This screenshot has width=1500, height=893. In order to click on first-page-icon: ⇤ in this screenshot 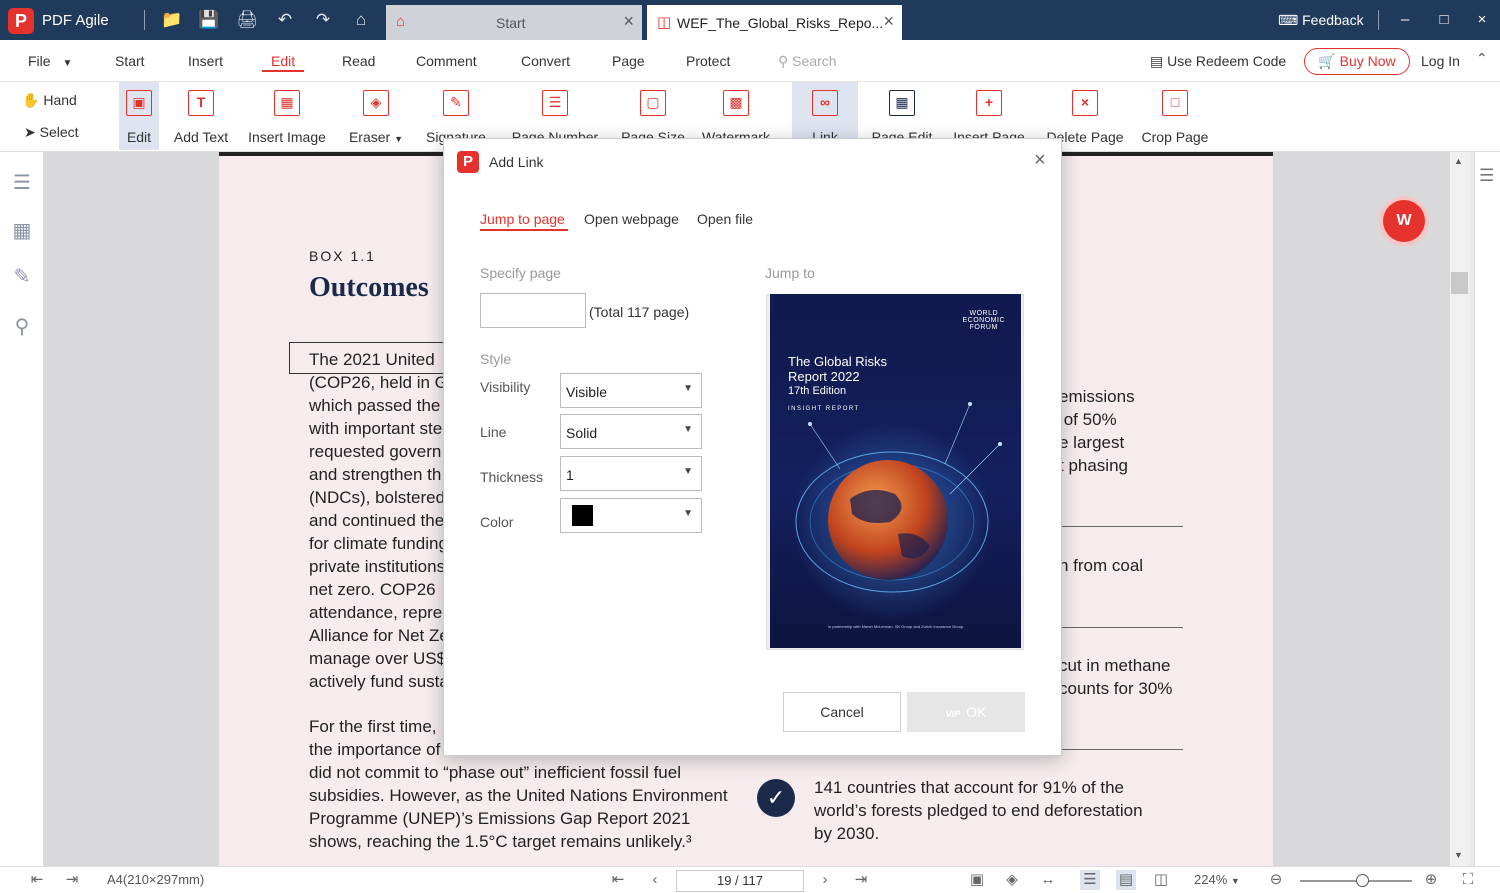, I will do `click(618, 880)`.